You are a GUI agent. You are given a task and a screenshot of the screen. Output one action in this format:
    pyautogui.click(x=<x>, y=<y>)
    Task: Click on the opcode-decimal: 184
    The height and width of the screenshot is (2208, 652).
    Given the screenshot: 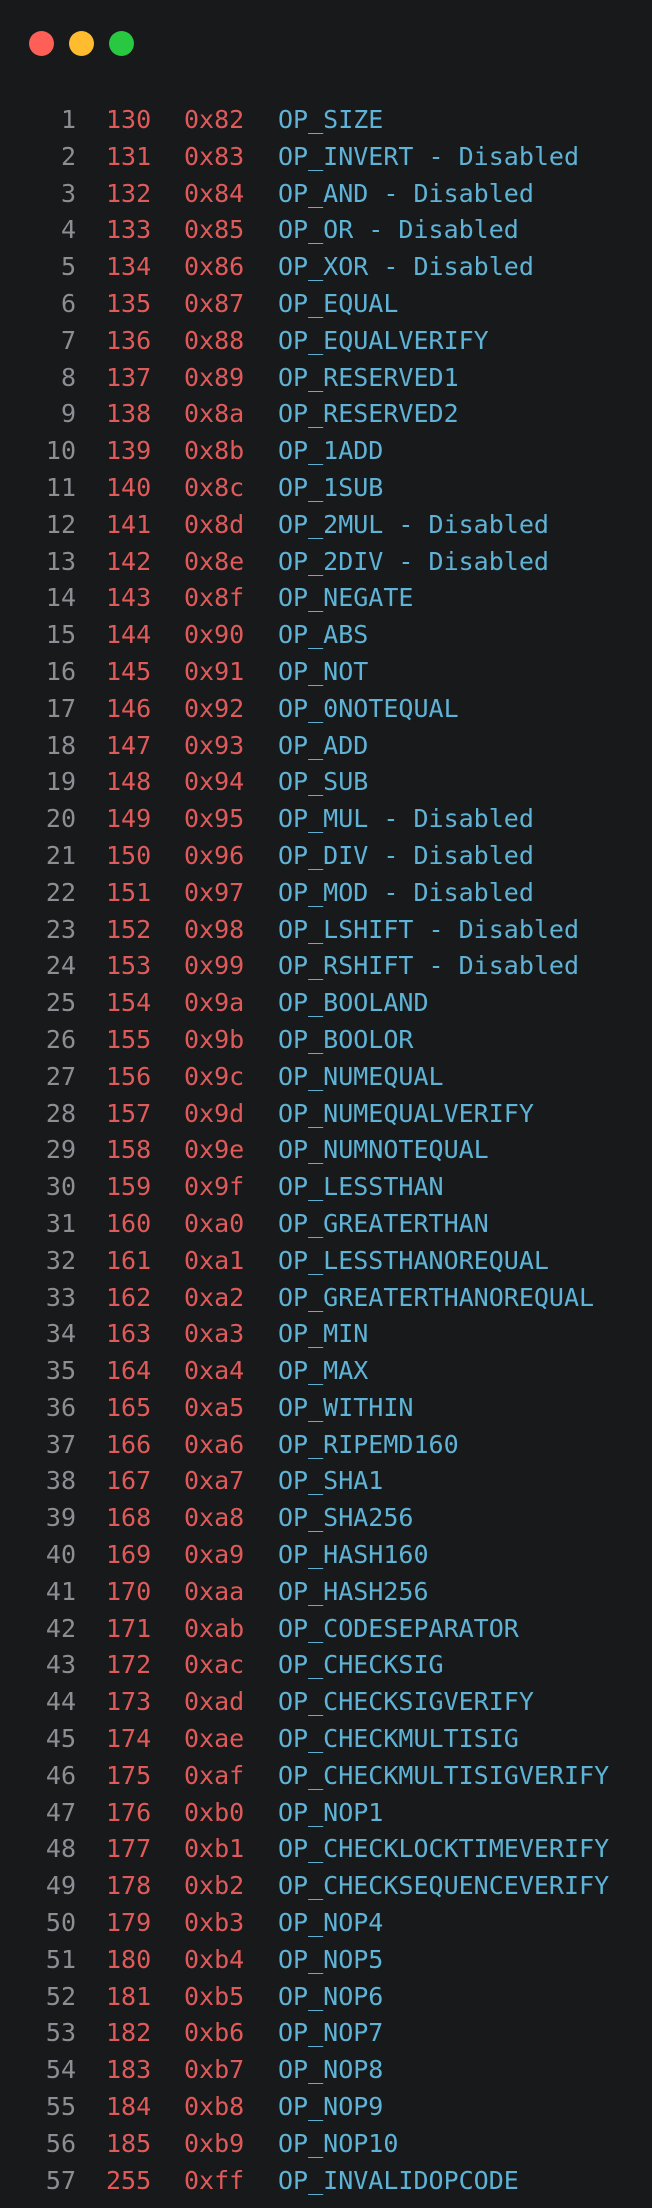 What is the action you would take?
    pyautogui.click(x=129, y=2107)
    